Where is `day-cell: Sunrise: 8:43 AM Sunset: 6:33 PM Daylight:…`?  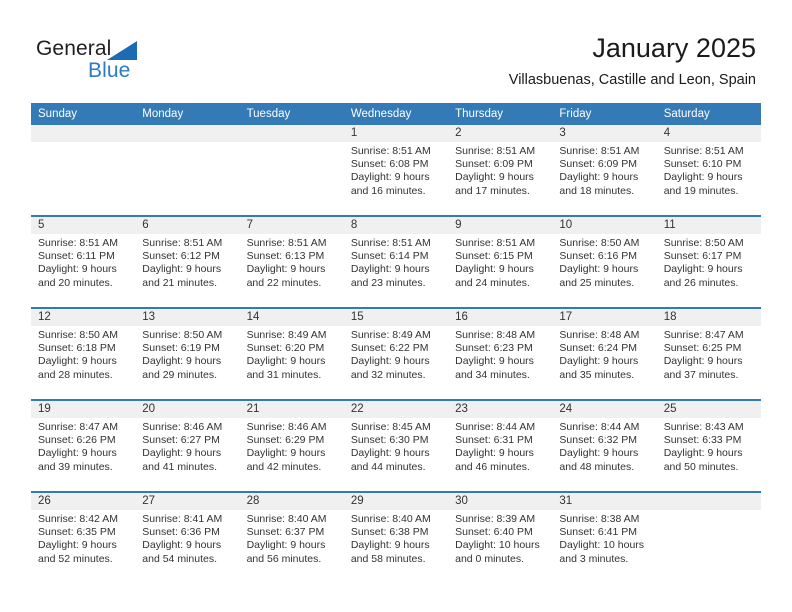
day-cell: Sunrise: 8:43 AM Sunset: 6:33 PM Daylight:… is located at coordinates (709, 454).